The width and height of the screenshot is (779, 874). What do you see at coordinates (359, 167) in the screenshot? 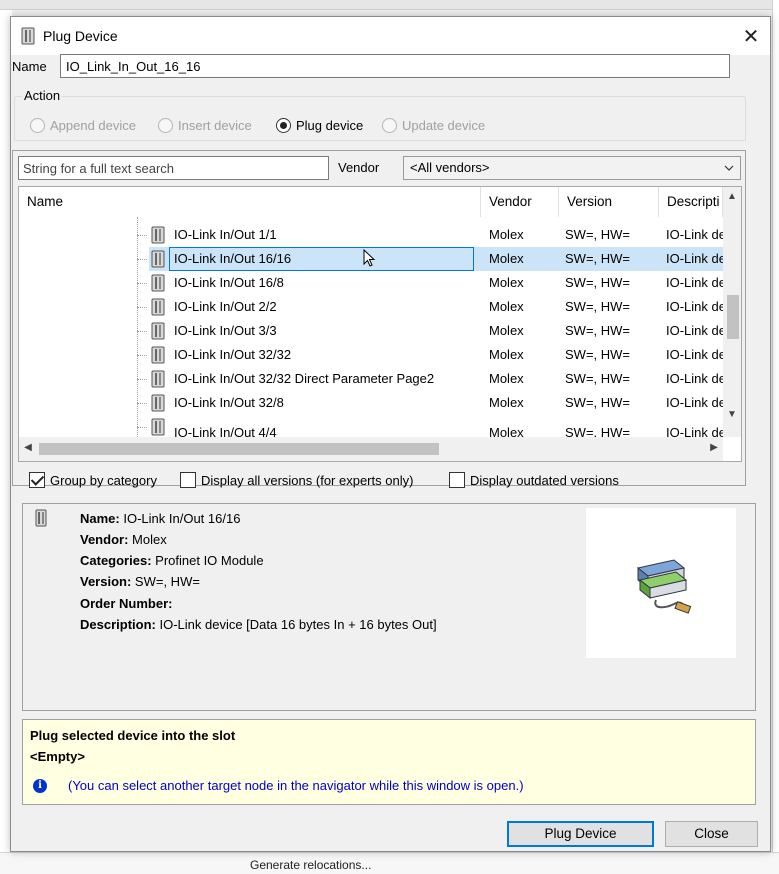
I see `vendor-label: Vendor` at bounding box center [359, 167].